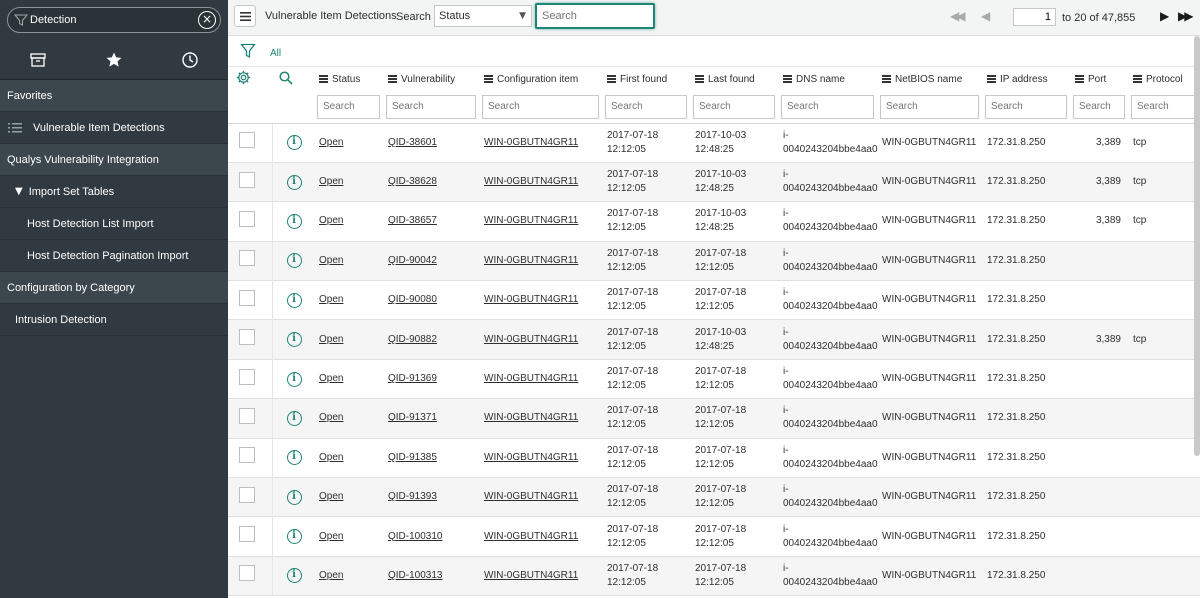 This screenshot has height=598, width=1200. I want to click on nav-app-configuration-by-category: Configuration by Category, so click(114, 288).